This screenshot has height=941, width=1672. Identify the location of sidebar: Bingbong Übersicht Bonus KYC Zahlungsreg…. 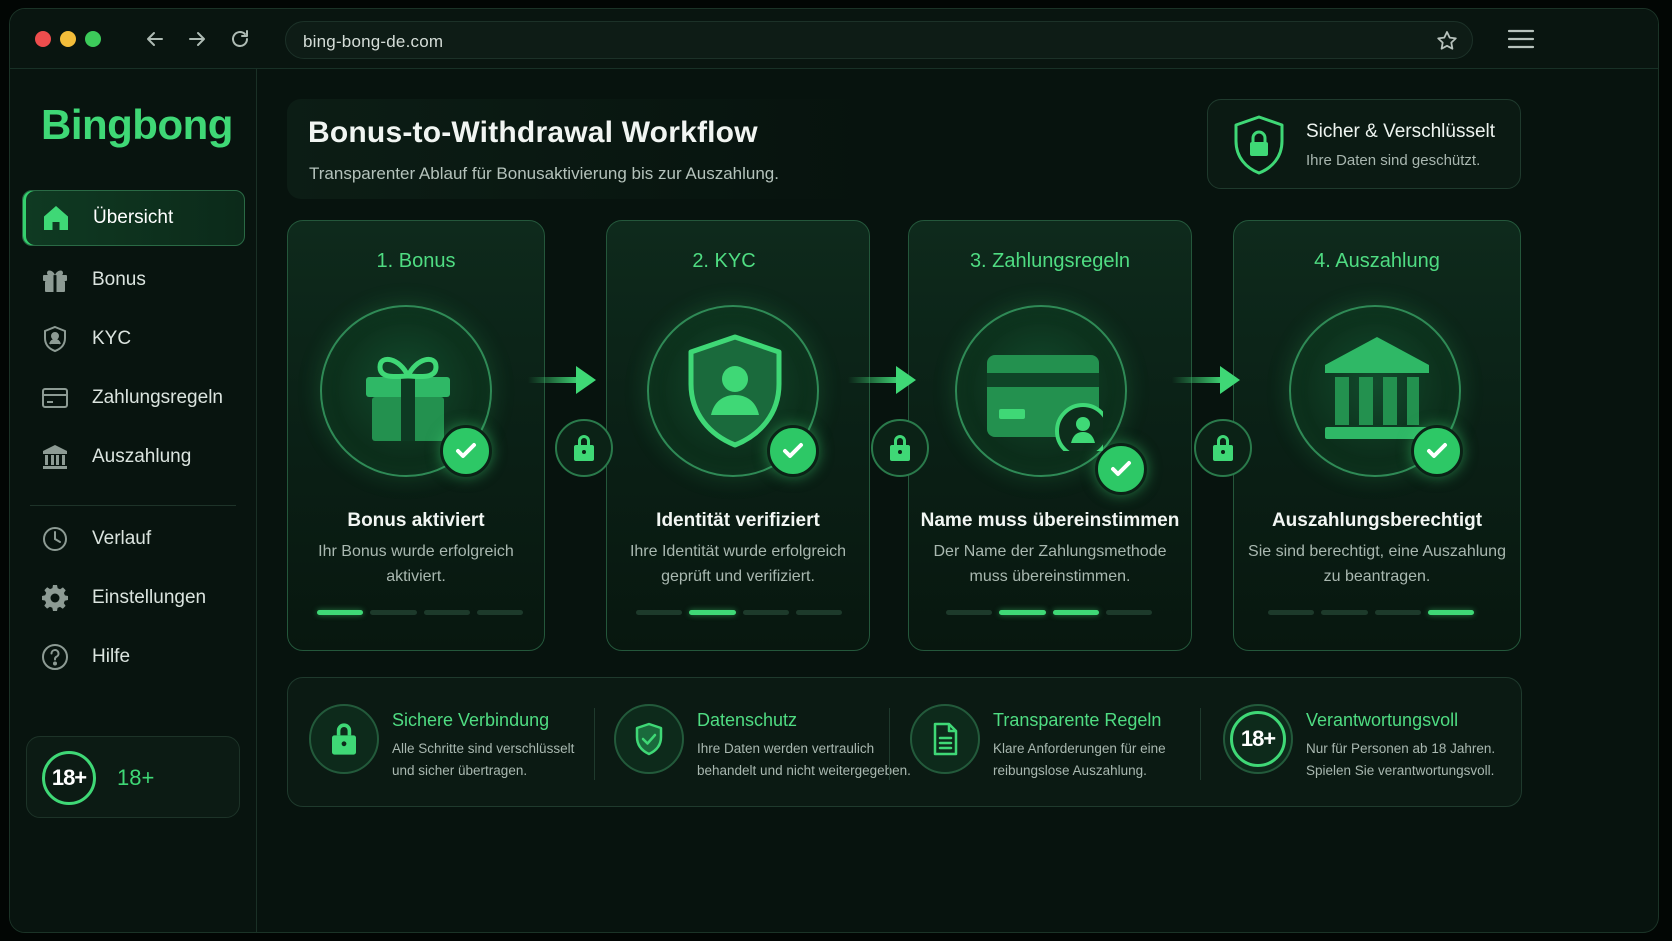
(133, 500).